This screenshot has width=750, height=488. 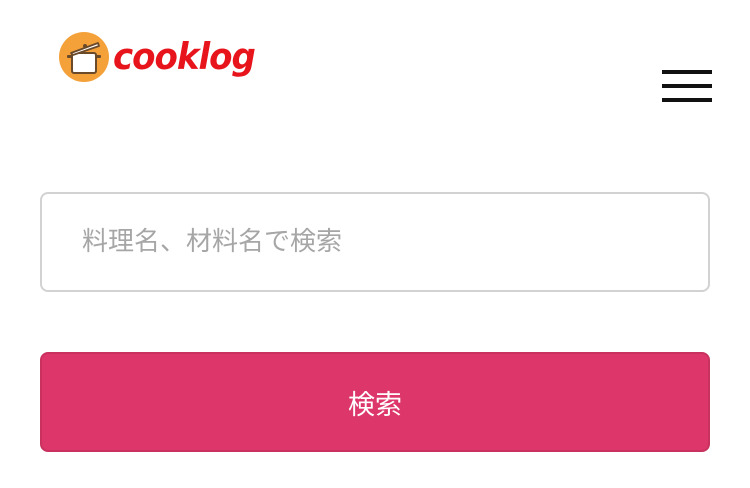 I want to click on logo-text: cooklog, so click(x=184, y=57).